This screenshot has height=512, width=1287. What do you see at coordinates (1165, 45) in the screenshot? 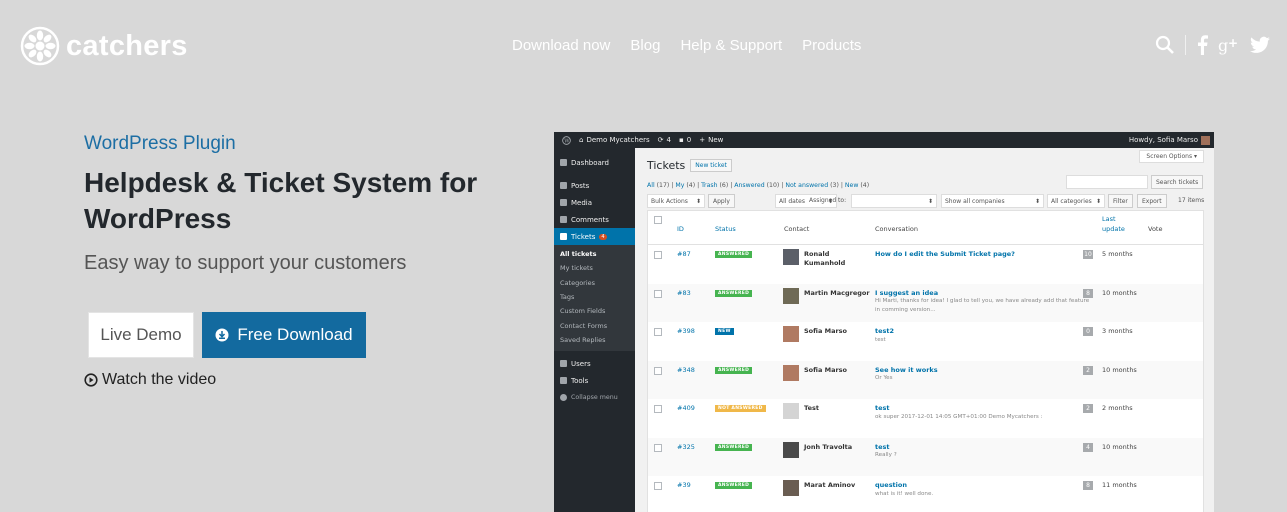
I see `search-icon` at bounding box center [1165, 45].